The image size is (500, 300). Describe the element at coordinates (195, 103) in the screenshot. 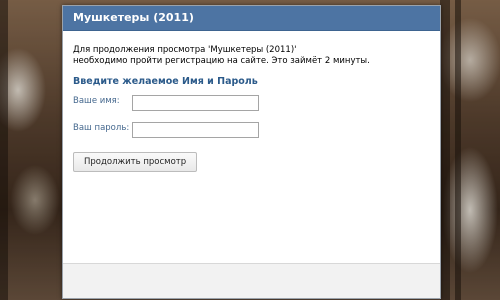

I see `name-input` at that location.